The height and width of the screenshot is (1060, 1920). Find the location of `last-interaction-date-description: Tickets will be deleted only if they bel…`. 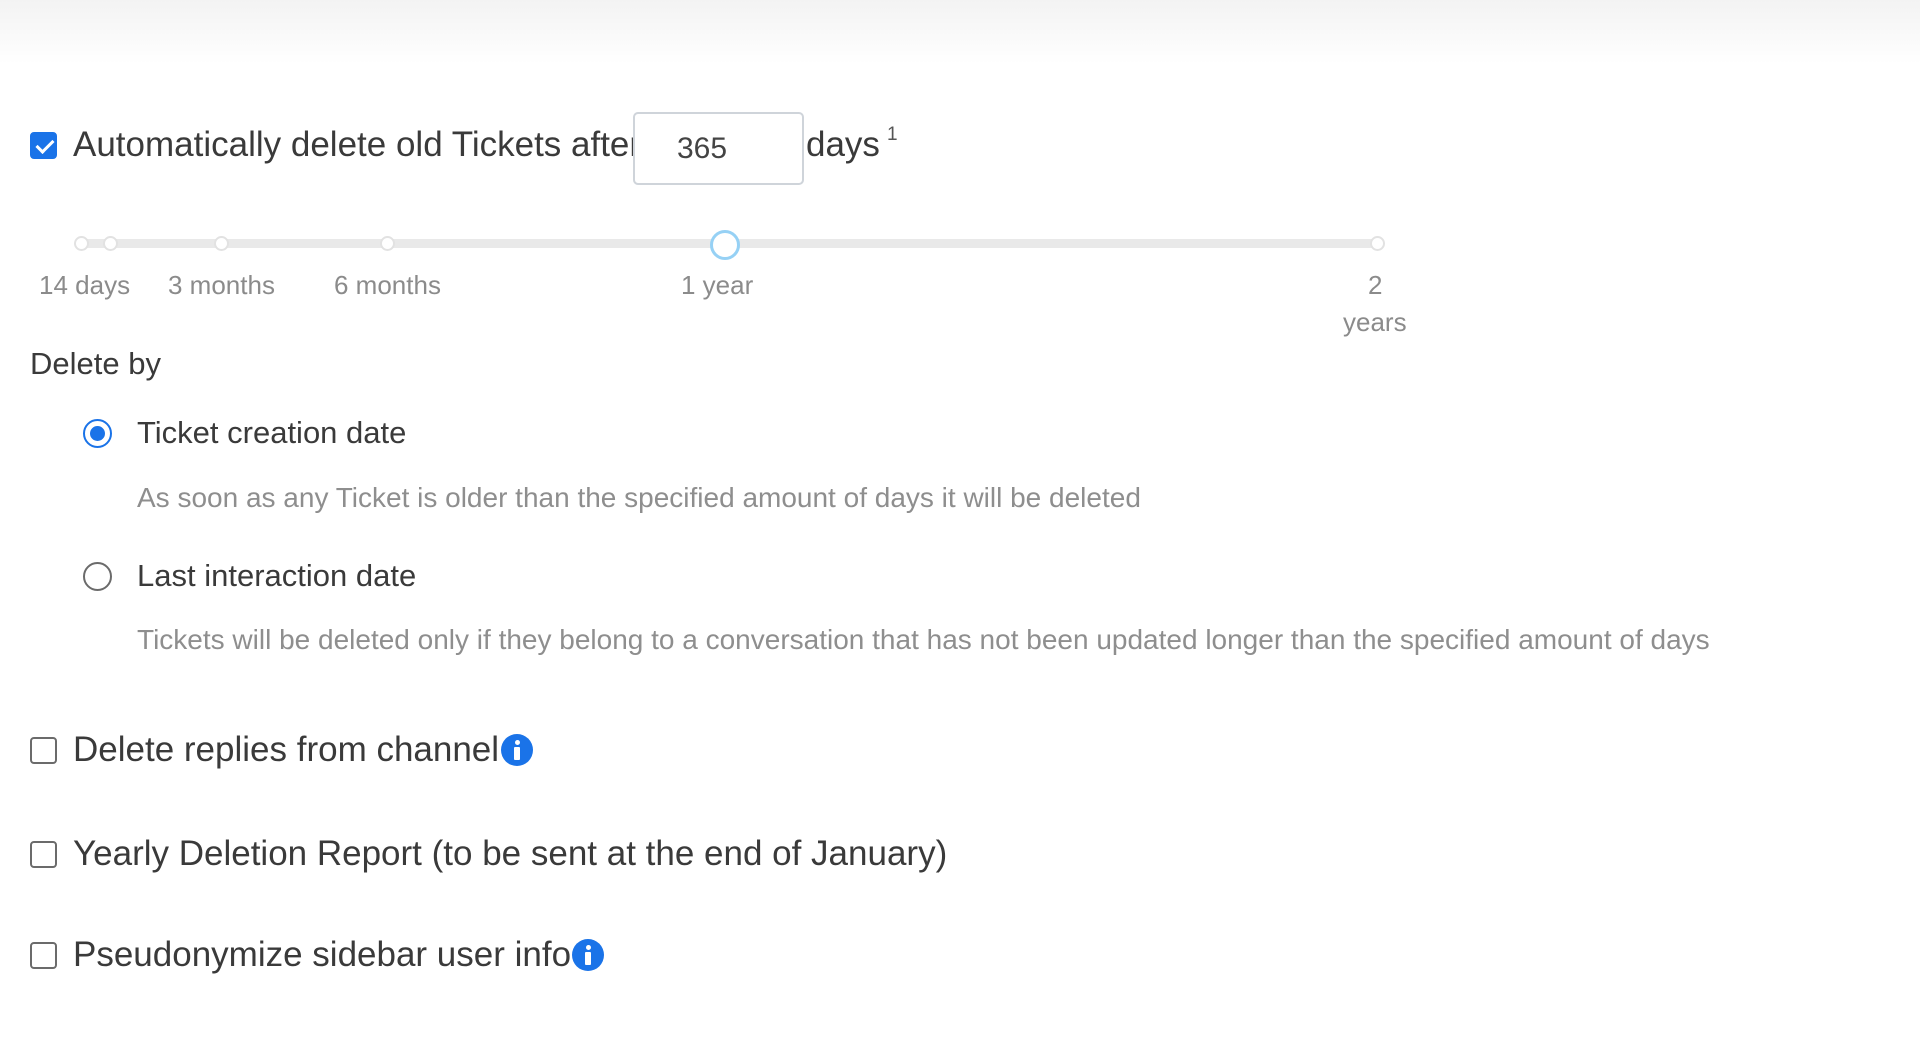

last-interaction-date-description: Tickets will be deleted only if they bel… is located at coordinates (923, 639).